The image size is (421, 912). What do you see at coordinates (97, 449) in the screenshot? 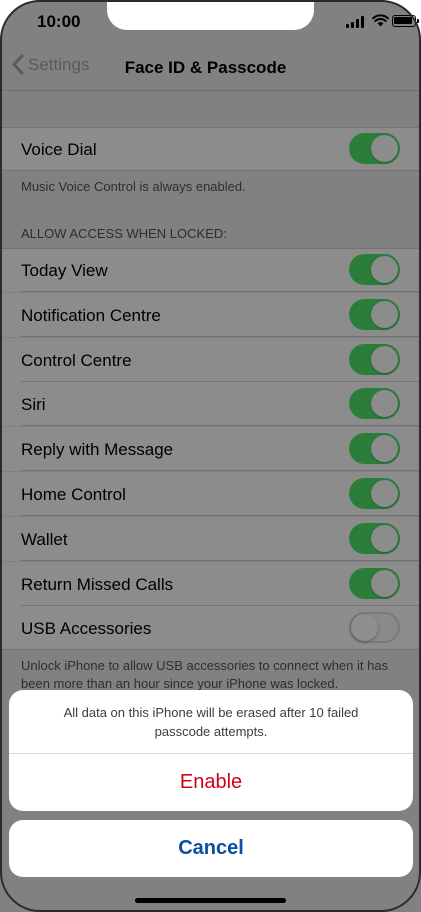
I see `row-label: Reply with Message` at bounding box center [97, 449].